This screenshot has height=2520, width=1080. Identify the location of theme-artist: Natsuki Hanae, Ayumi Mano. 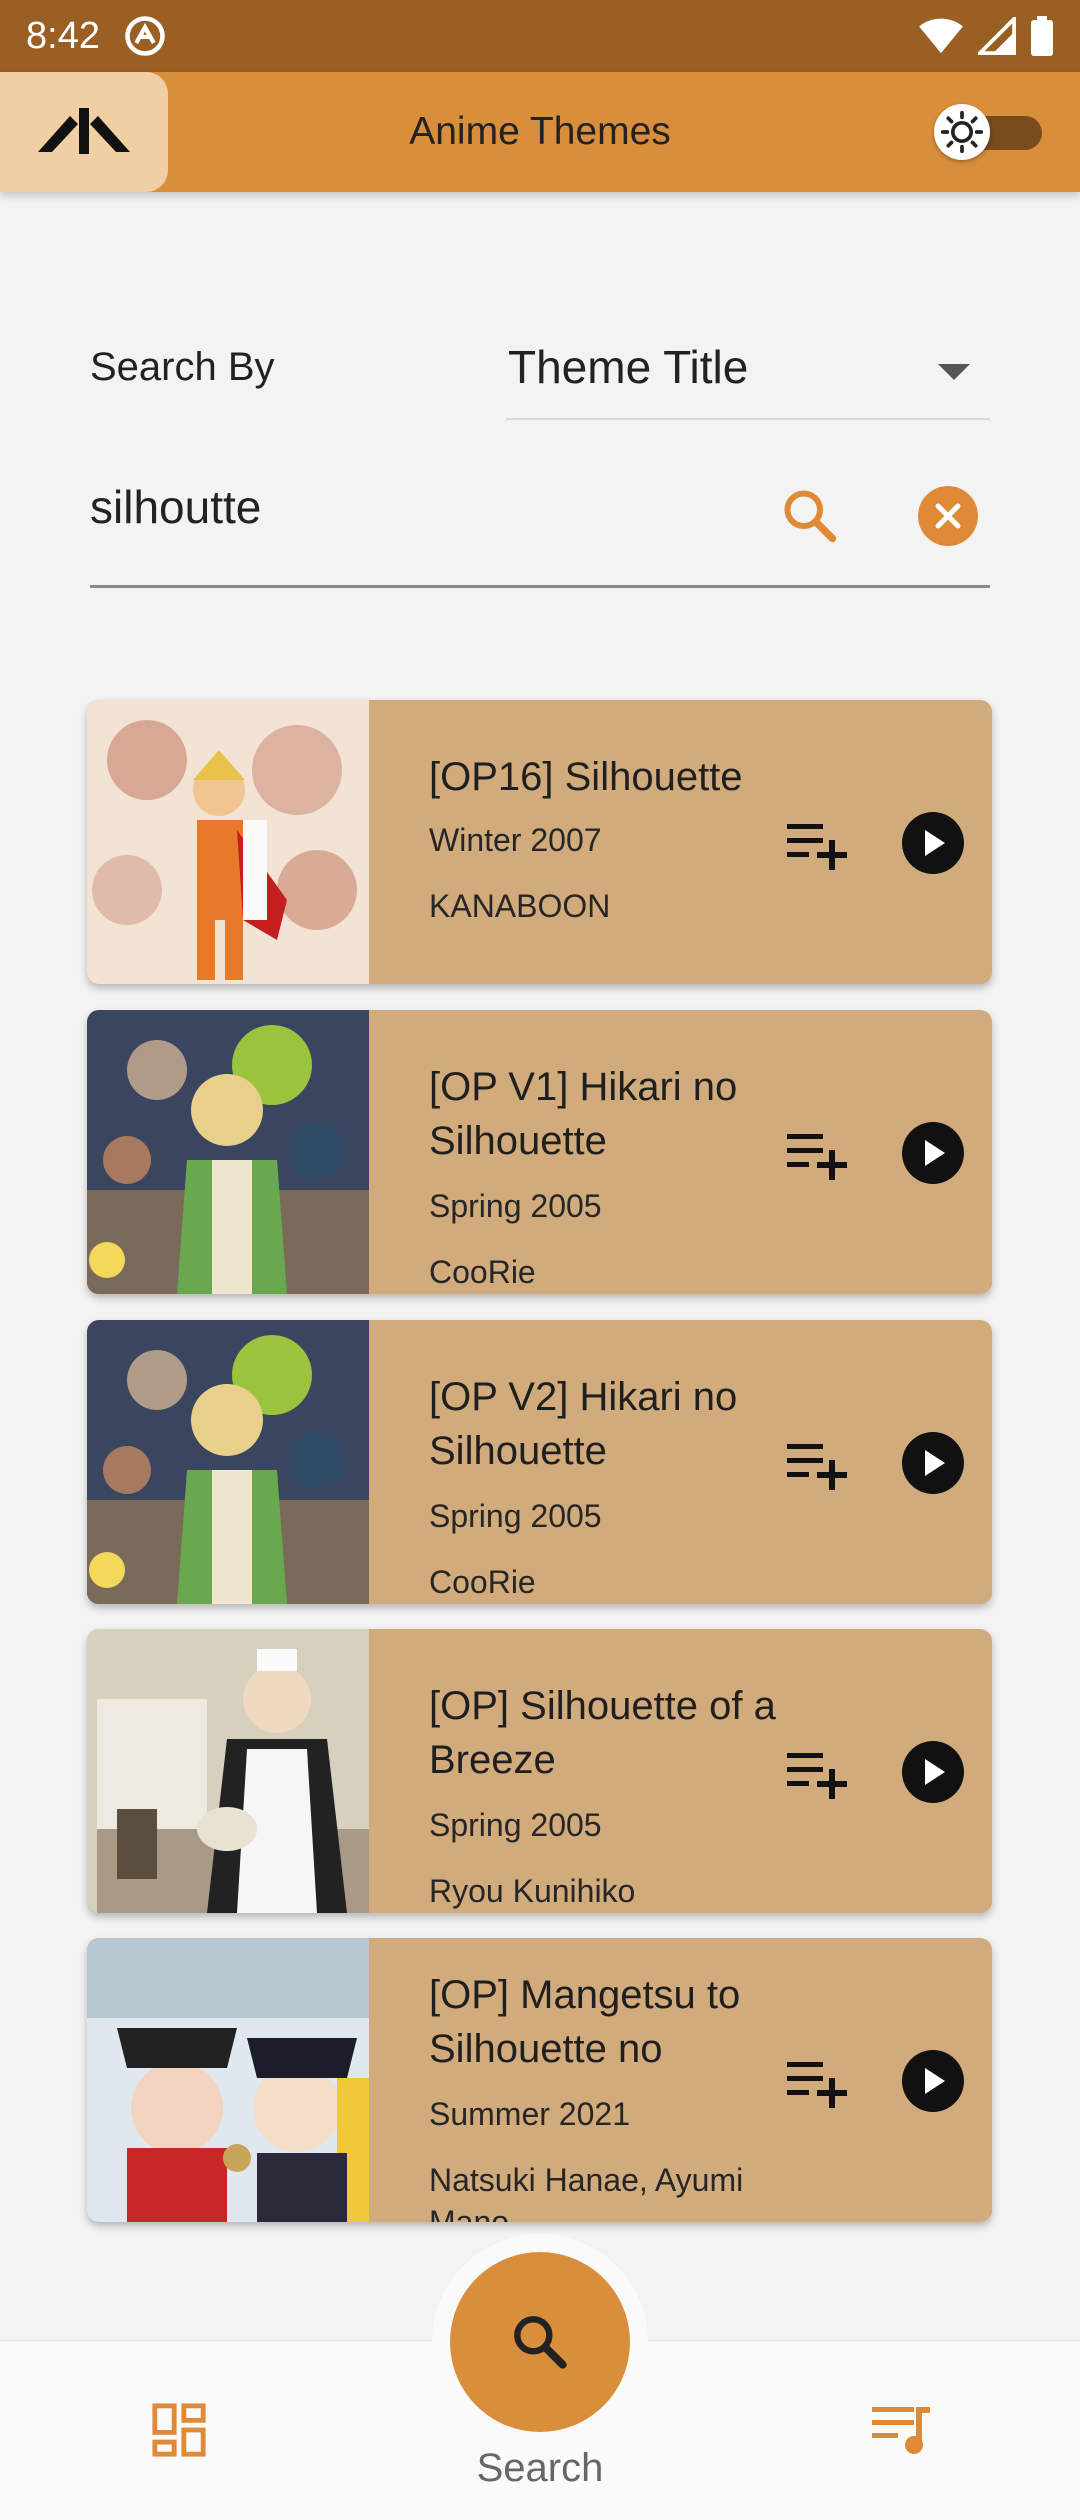
(586, 2192).